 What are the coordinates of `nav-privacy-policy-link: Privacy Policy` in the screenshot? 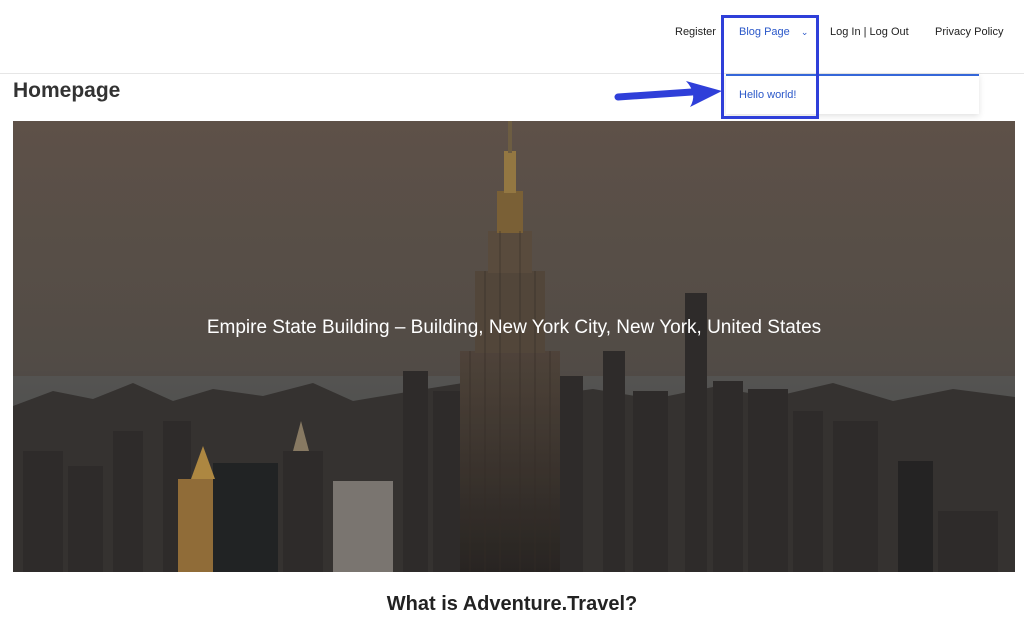 It's located at (969, 32).